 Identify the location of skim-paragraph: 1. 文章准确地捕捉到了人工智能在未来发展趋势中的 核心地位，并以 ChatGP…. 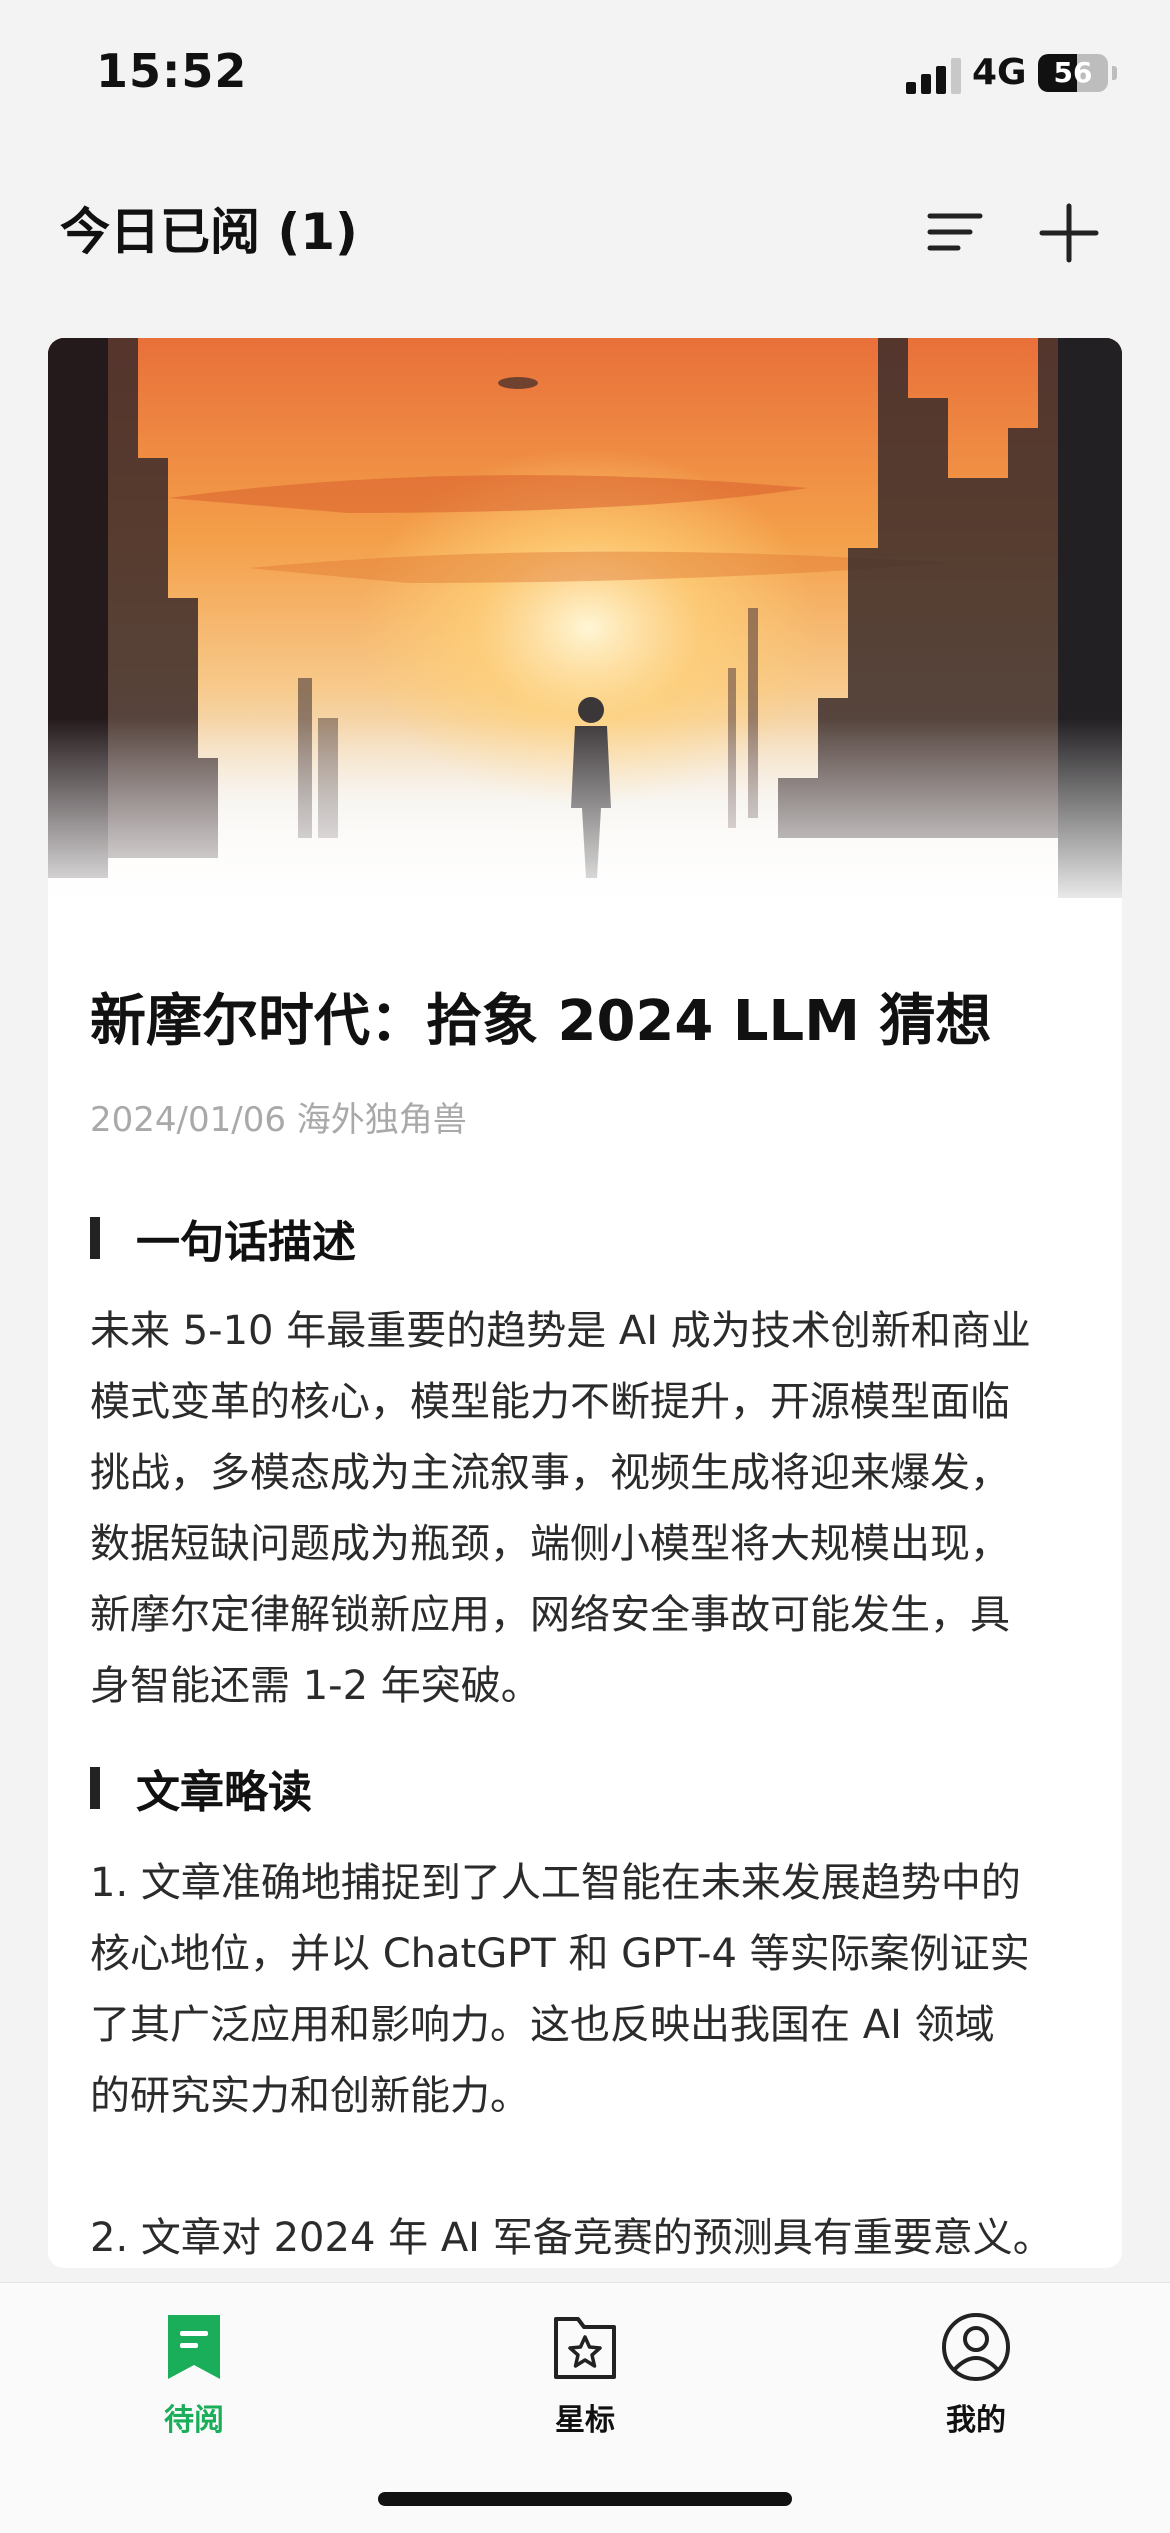
(590, 2058).